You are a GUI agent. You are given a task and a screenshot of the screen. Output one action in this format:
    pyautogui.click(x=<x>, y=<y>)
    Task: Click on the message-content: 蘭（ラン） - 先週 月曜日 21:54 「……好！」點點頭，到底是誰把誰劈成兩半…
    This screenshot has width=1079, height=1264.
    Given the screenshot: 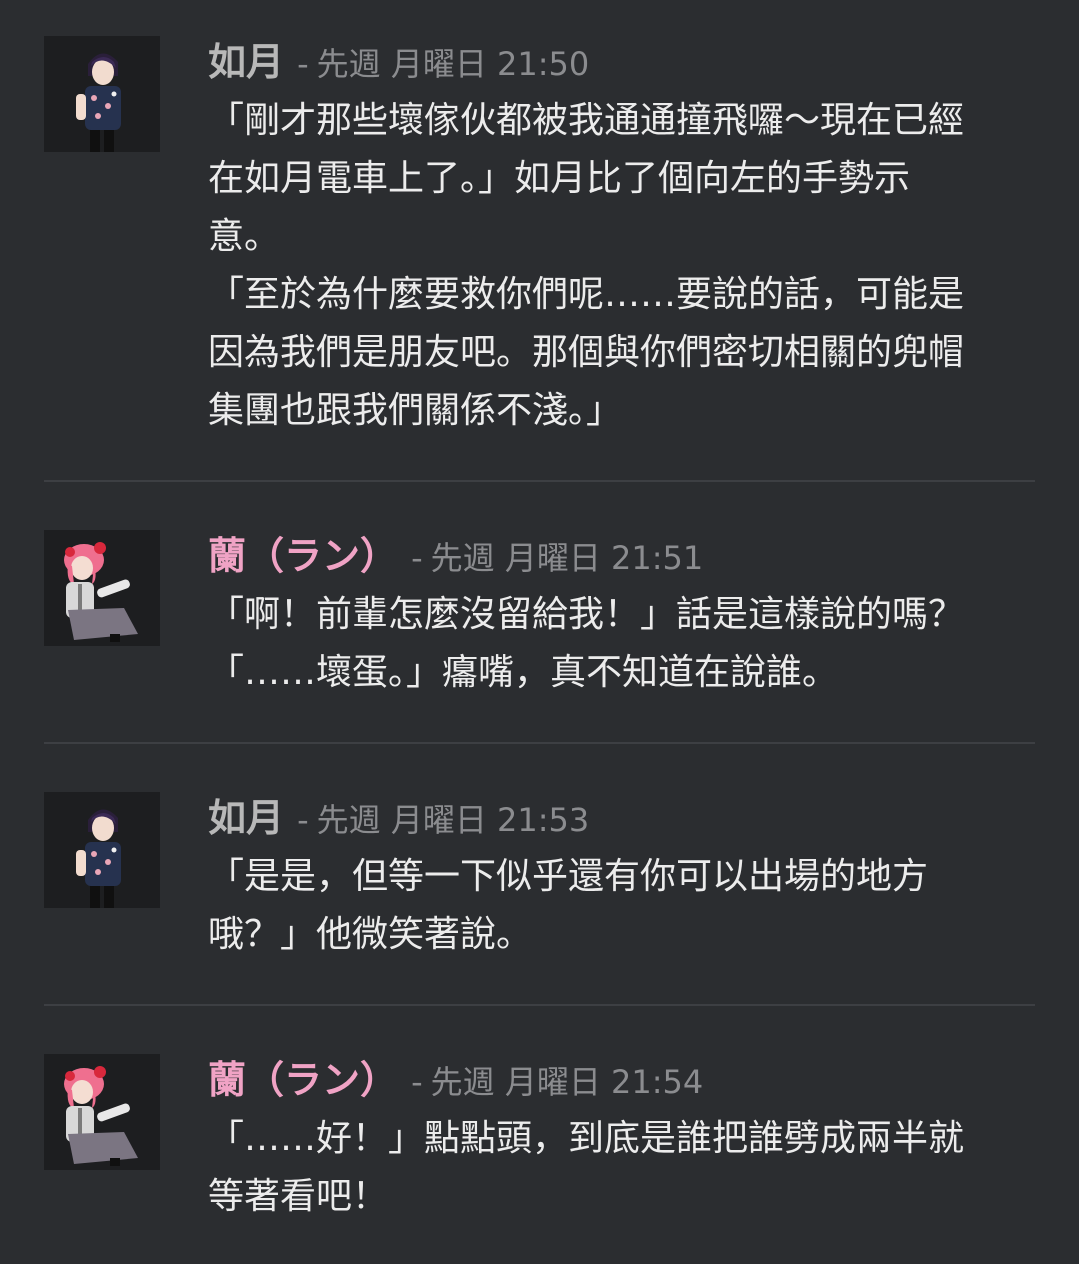 What is the action you would take?
    pyautogui.click(x=621, y=1140)
    